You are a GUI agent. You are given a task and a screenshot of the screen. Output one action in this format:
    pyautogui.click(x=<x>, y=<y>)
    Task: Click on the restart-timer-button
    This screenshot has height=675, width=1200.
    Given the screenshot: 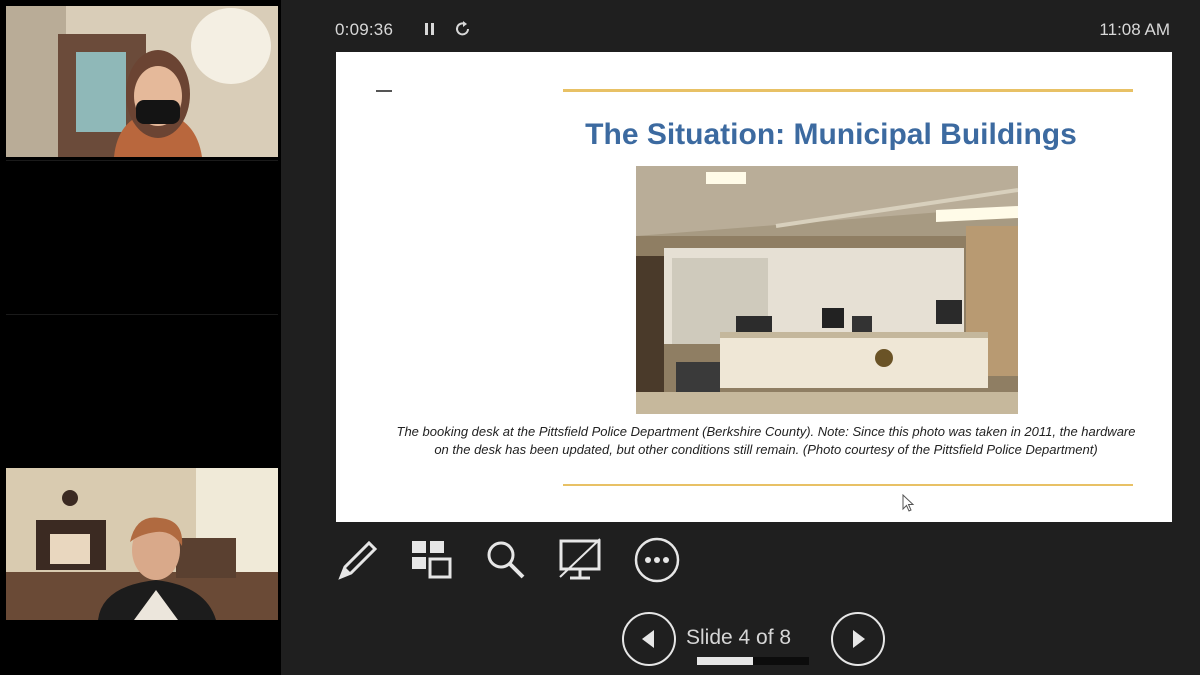 What is the action you would take?
    pyautogui.click(x=463, y=29)
    